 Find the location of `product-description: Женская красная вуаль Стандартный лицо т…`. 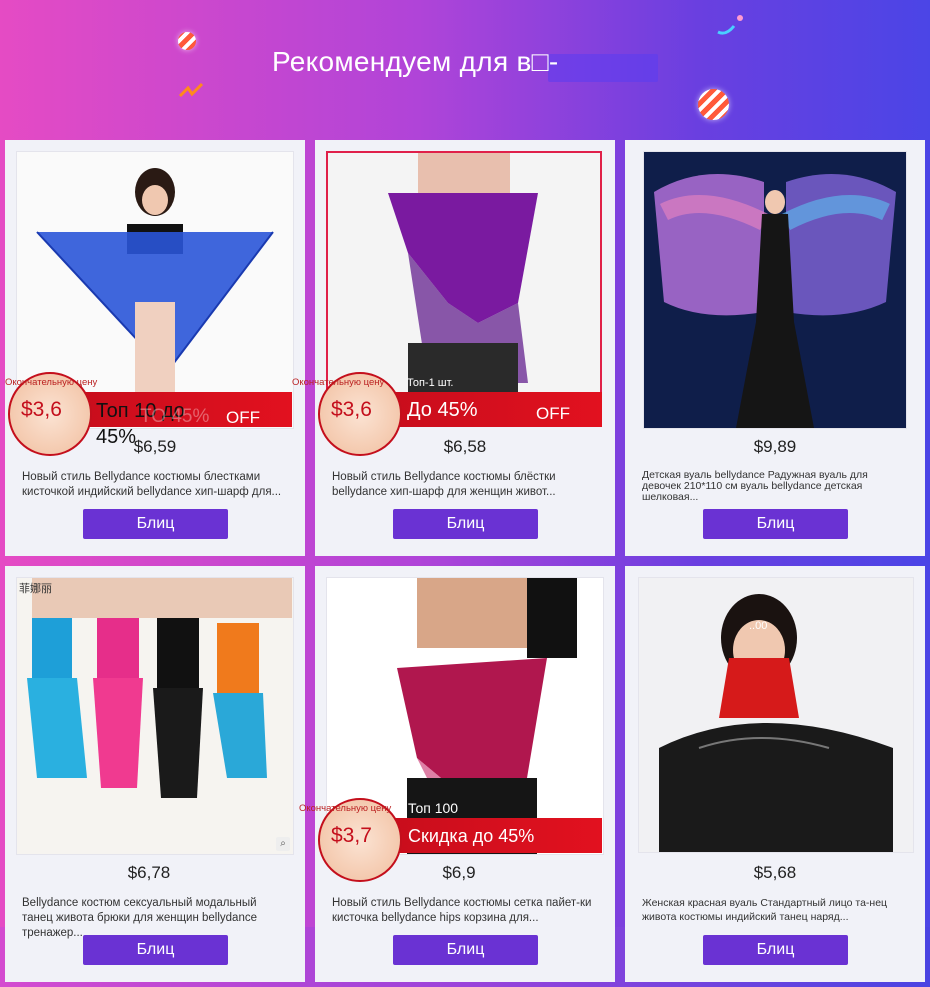

product-description: Женская красная вуаль Стандартный лицо т… is located at coordinates (772, 910).